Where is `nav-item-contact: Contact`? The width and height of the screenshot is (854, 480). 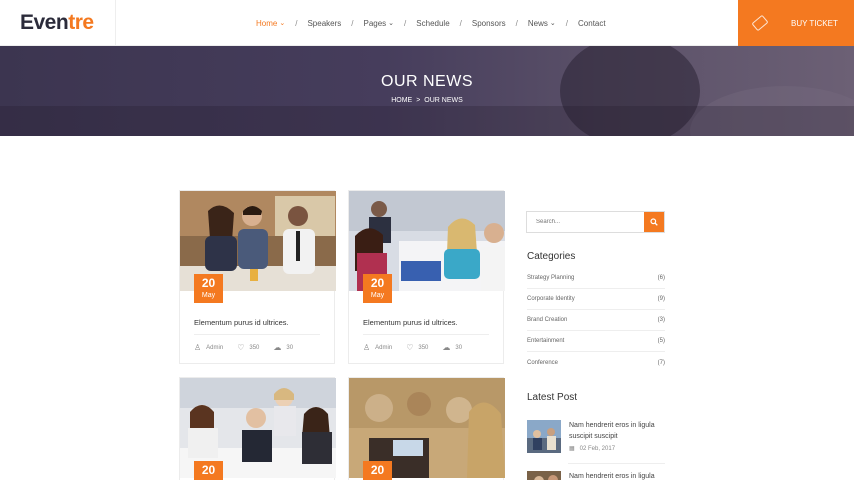
nav-item-contact: Contact is located at coordinates (592, 23).